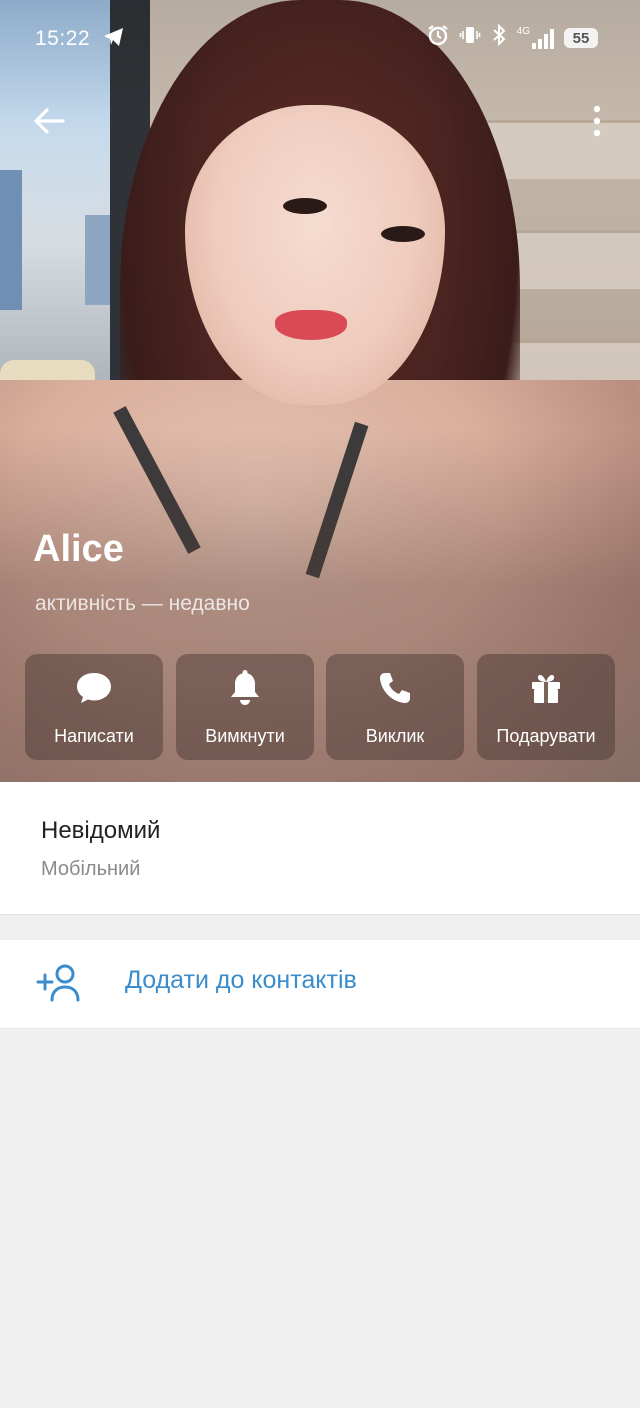  I want to click on more-vertical-icon, so click(597, 121).